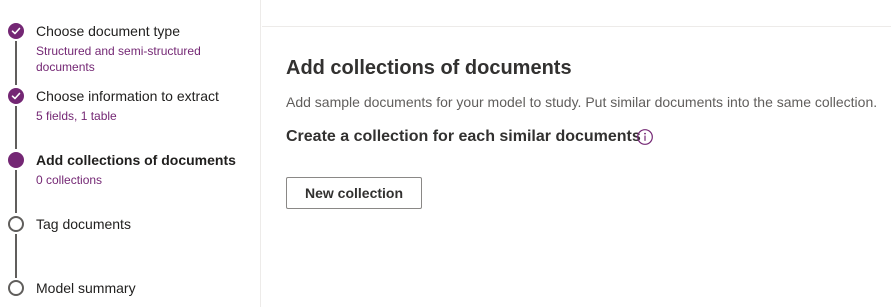 The image size is (891, 307). What do you see at coordinates (16, 160) in the screenshot?
I see `step-current-dot-icon` at bounding box center [16, 160].